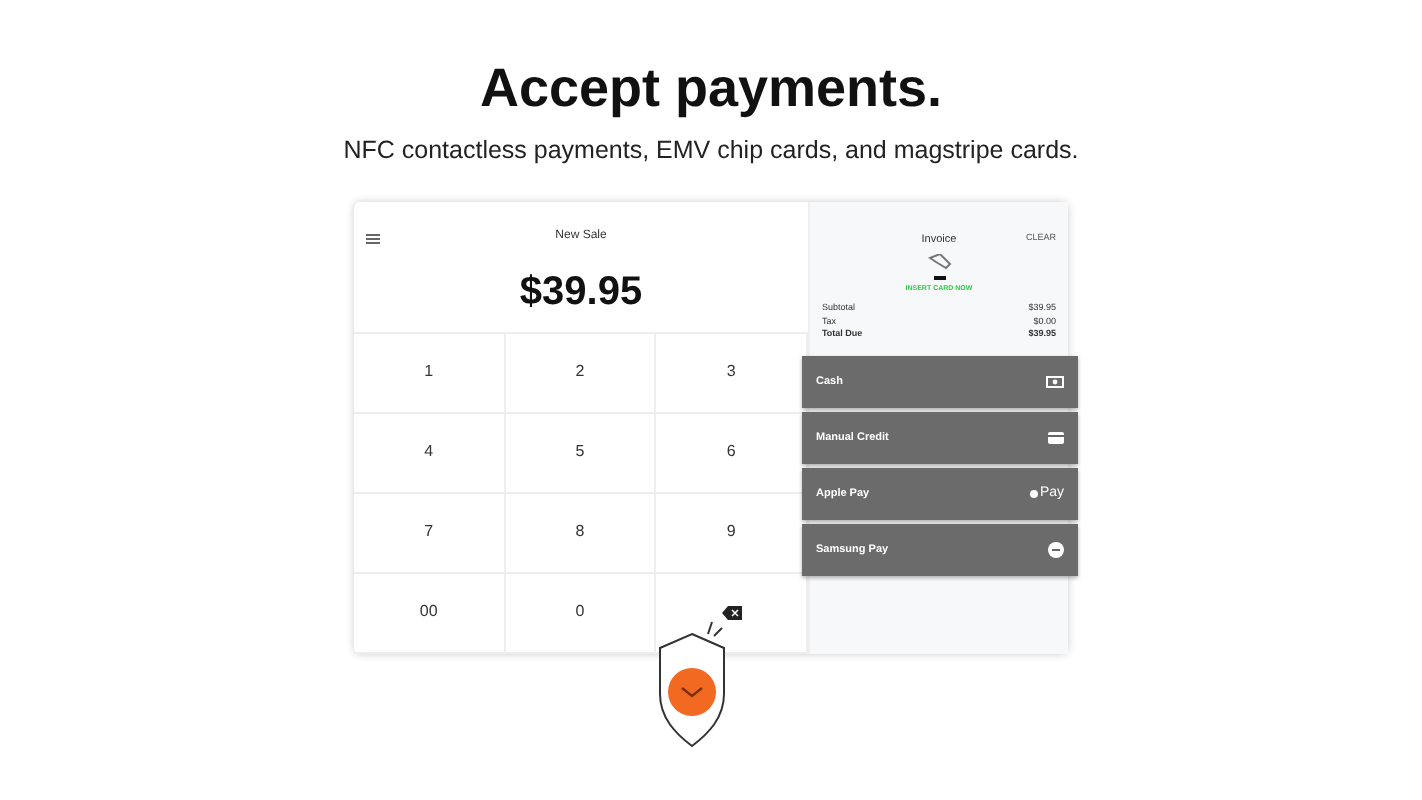 Image resolution: width=1422 pixels, height=800 pixels. What do you see at coordinates (430, 373) in the screenshot?
I see `keypad-key: 1` at bounding box center [430, 373].